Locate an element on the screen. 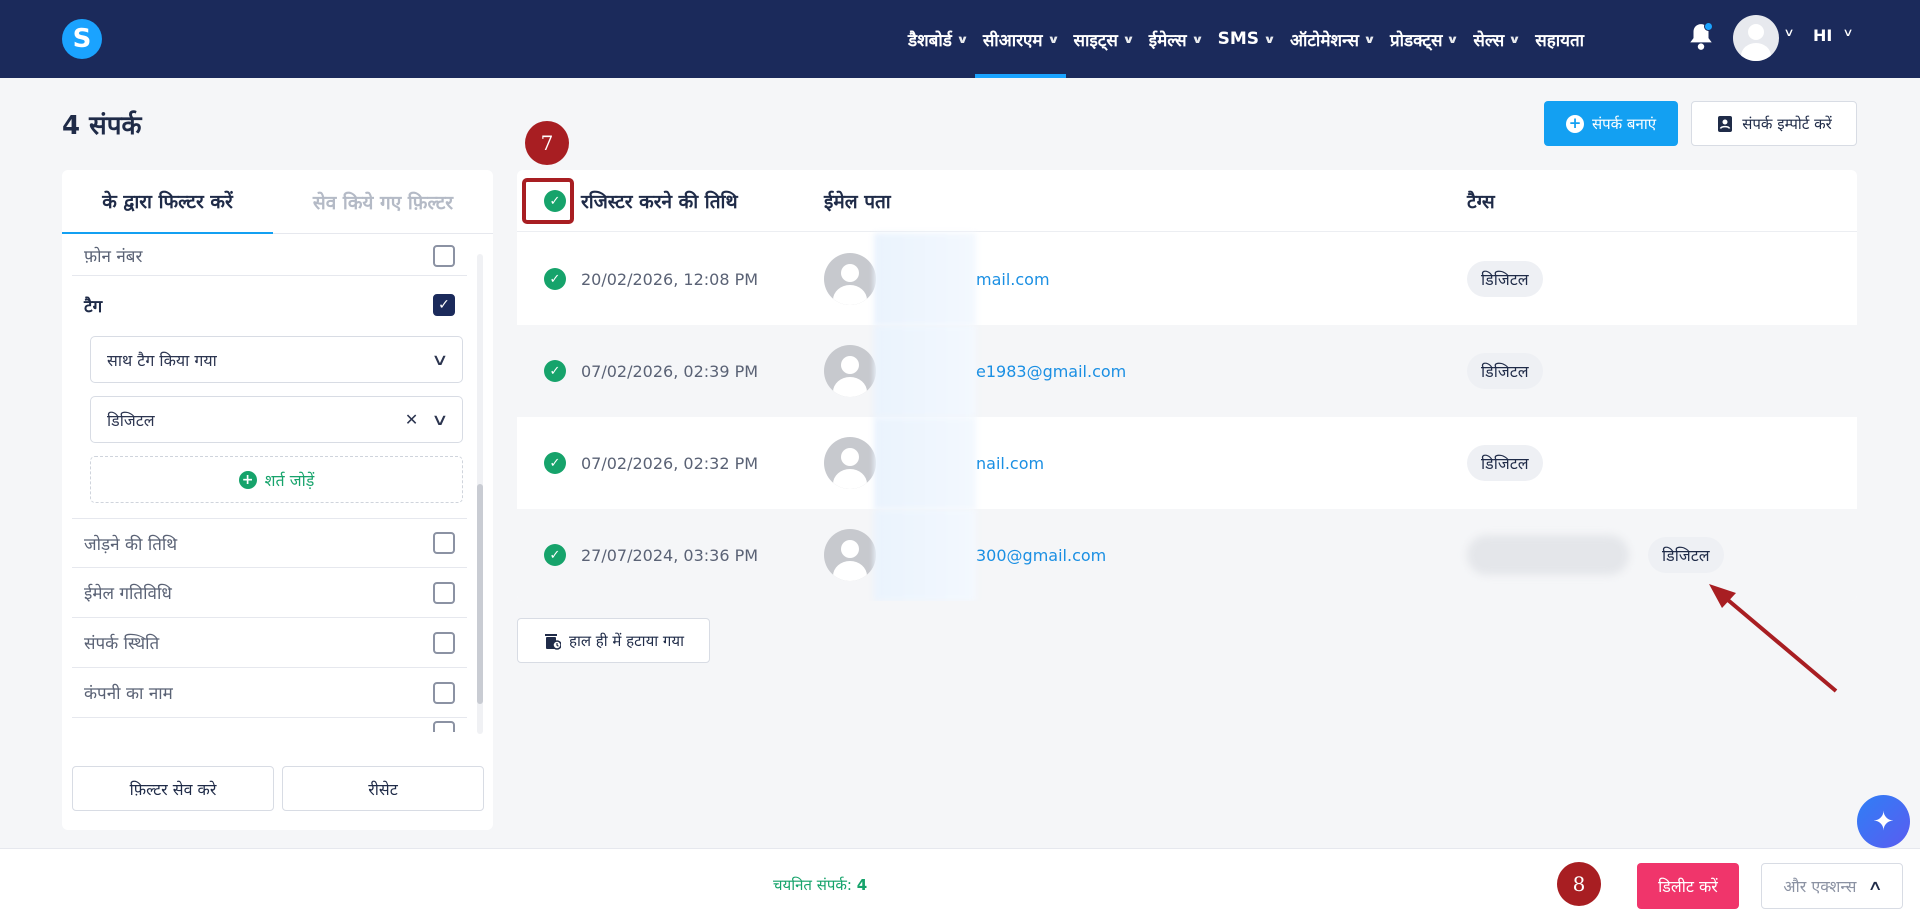  clear-icon: ✕ is located at coordinates (411, 419).